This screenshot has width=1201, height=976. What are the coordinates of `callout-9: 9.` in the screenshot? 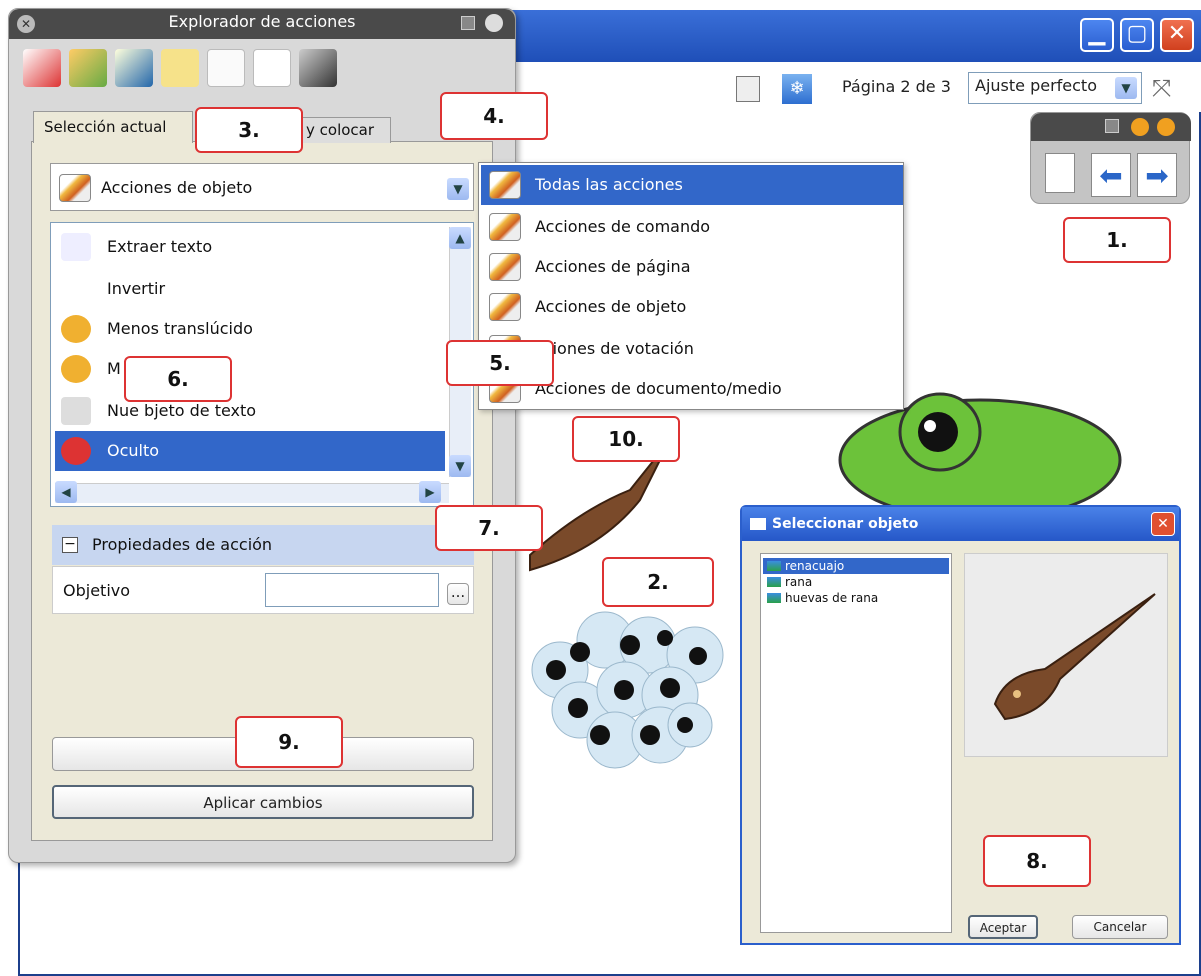 It's located at (289, 742).